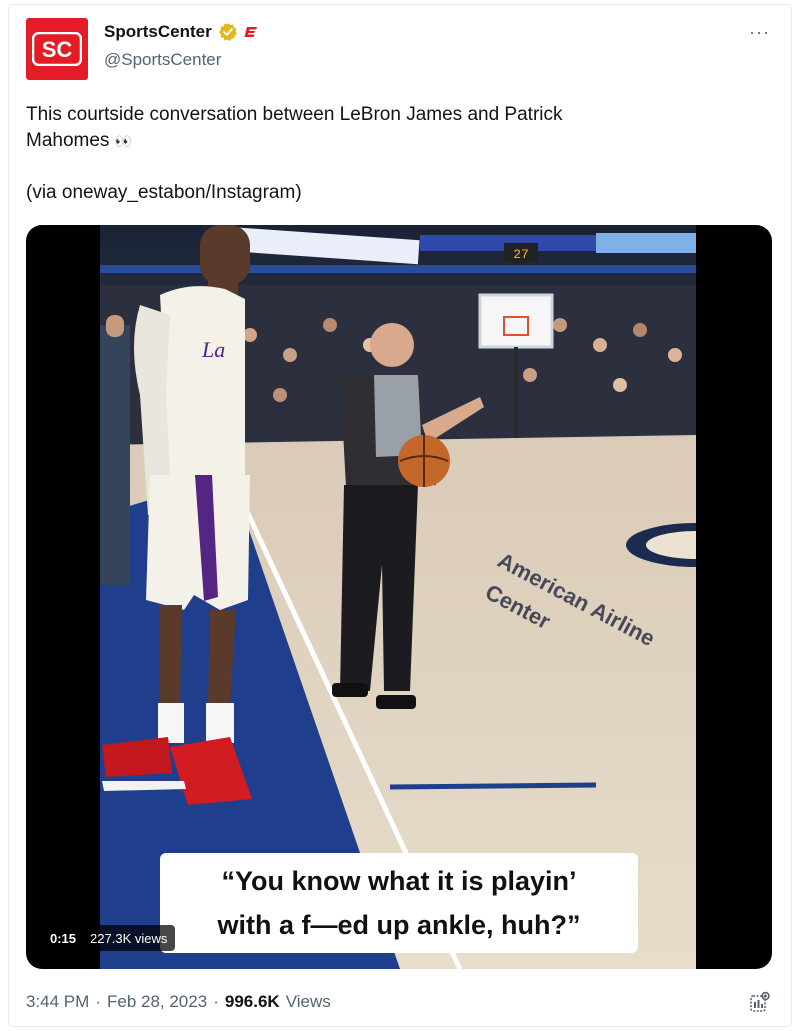 Image resolution: width=800 pixels, height=1031 pixels. What do you see at coordinates (68, 140) in the screenshot?
I see `tweet-text-line-2: Mahomes` at bounding box center [68, 140].